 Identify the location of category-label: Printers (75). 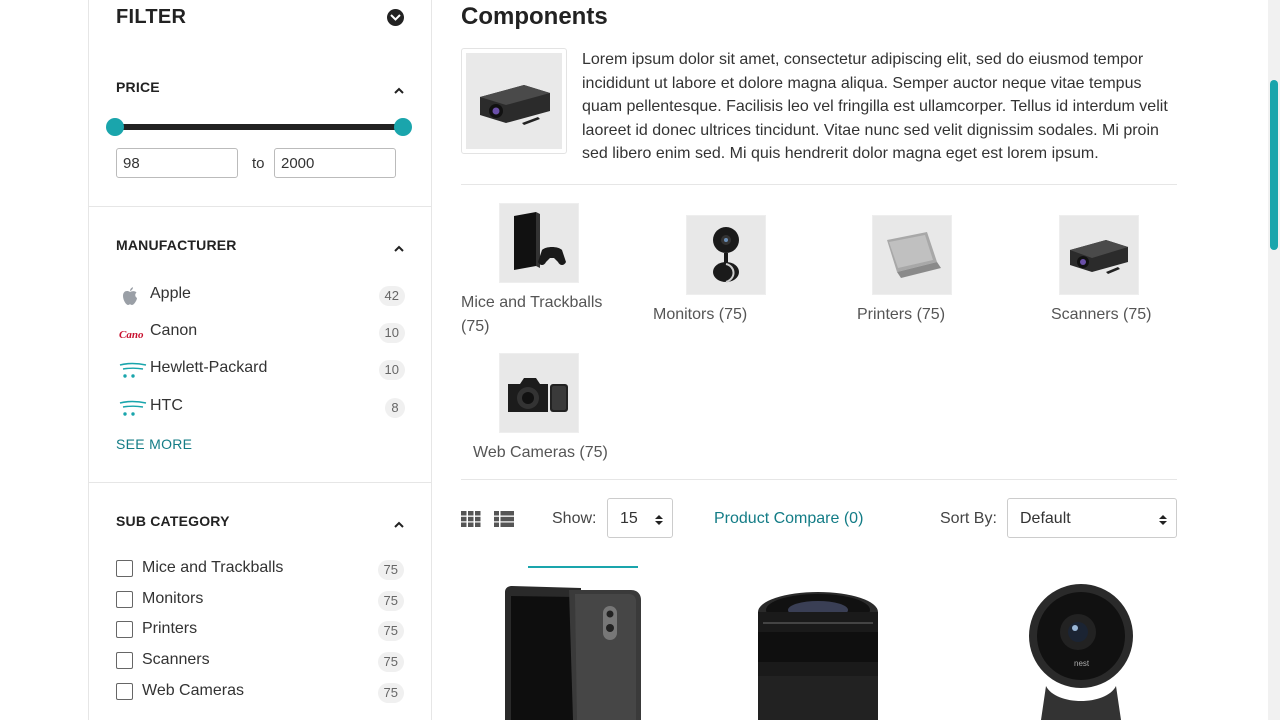
(901, 314).